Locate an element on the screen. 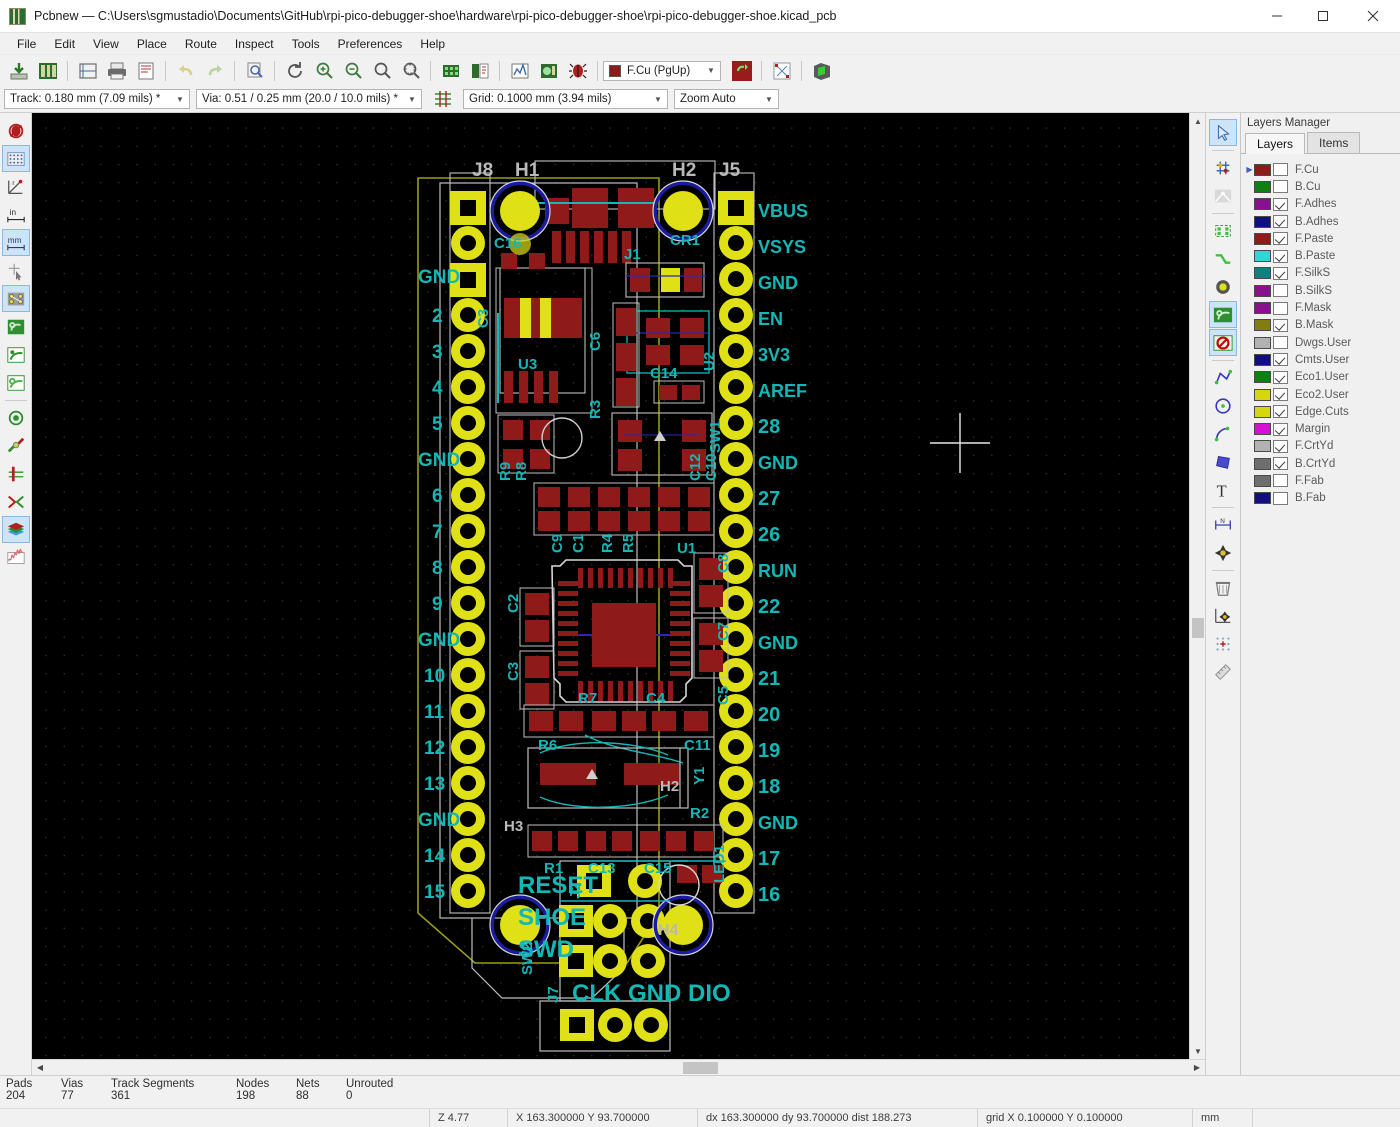 This screenshot has height=1127, width=1400. minimize-button is located at coordinates (1277, 16).